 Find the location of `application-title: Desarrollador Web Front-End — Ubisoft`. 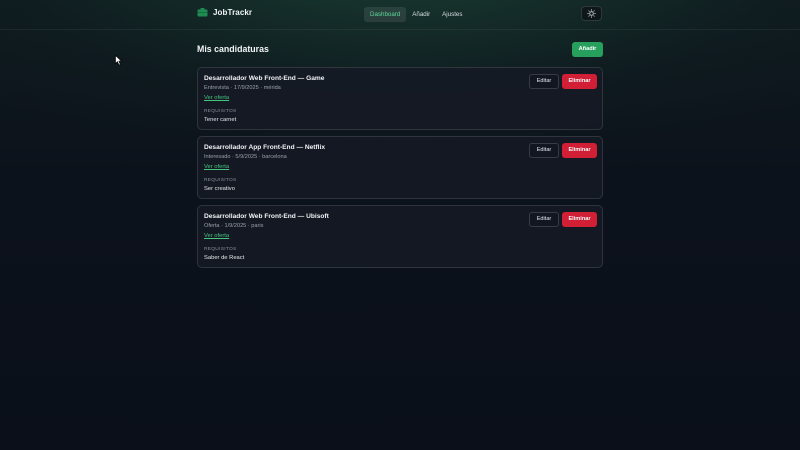

application-title: Desarrollador Web Front-End — Ubisoft is located at coordinates (266, 216).